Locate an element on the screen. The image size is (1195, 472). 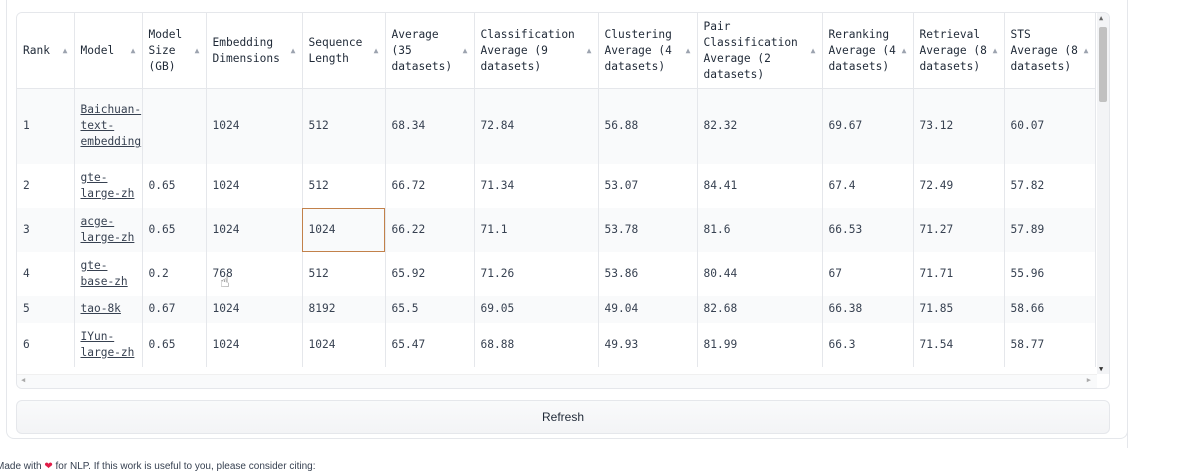
table-cell is located at coordinates (174, 126).